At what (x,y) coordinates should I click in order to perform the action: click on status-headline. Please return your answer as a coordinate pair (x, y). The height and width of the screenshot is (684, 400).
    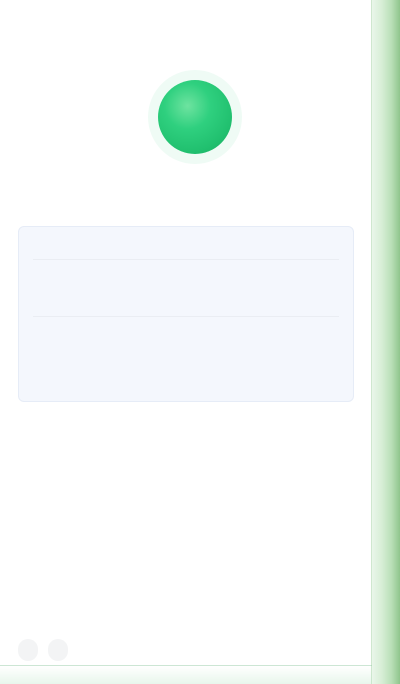
    Looking at the image, I should click on (192, 160).